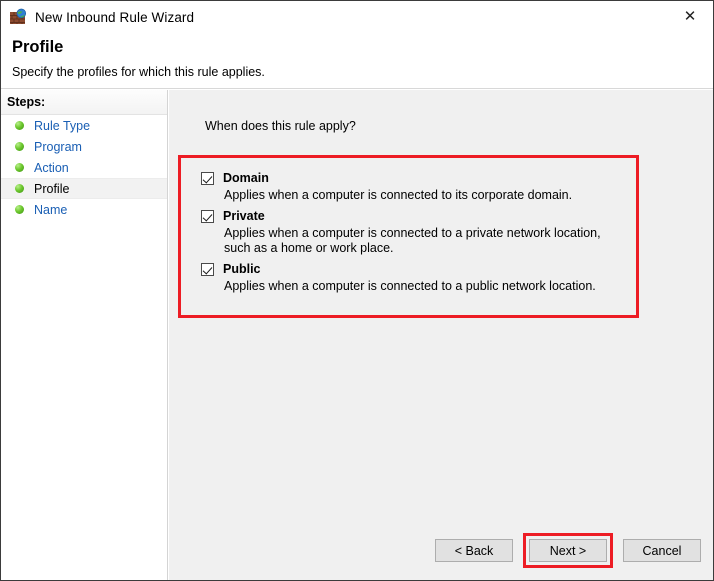  Describe the element at coordinates (52, 188) in the screenshot. I see `sidebar-item-label: Profile` at that location.